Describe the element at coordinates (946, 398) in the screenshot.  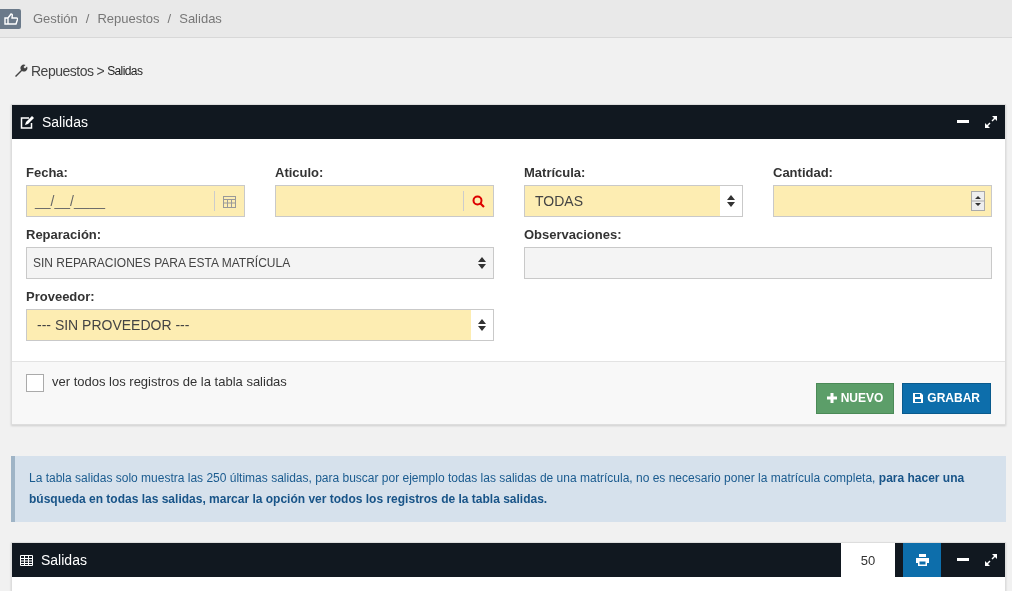
I see `save-button: GRABAR` at that location.